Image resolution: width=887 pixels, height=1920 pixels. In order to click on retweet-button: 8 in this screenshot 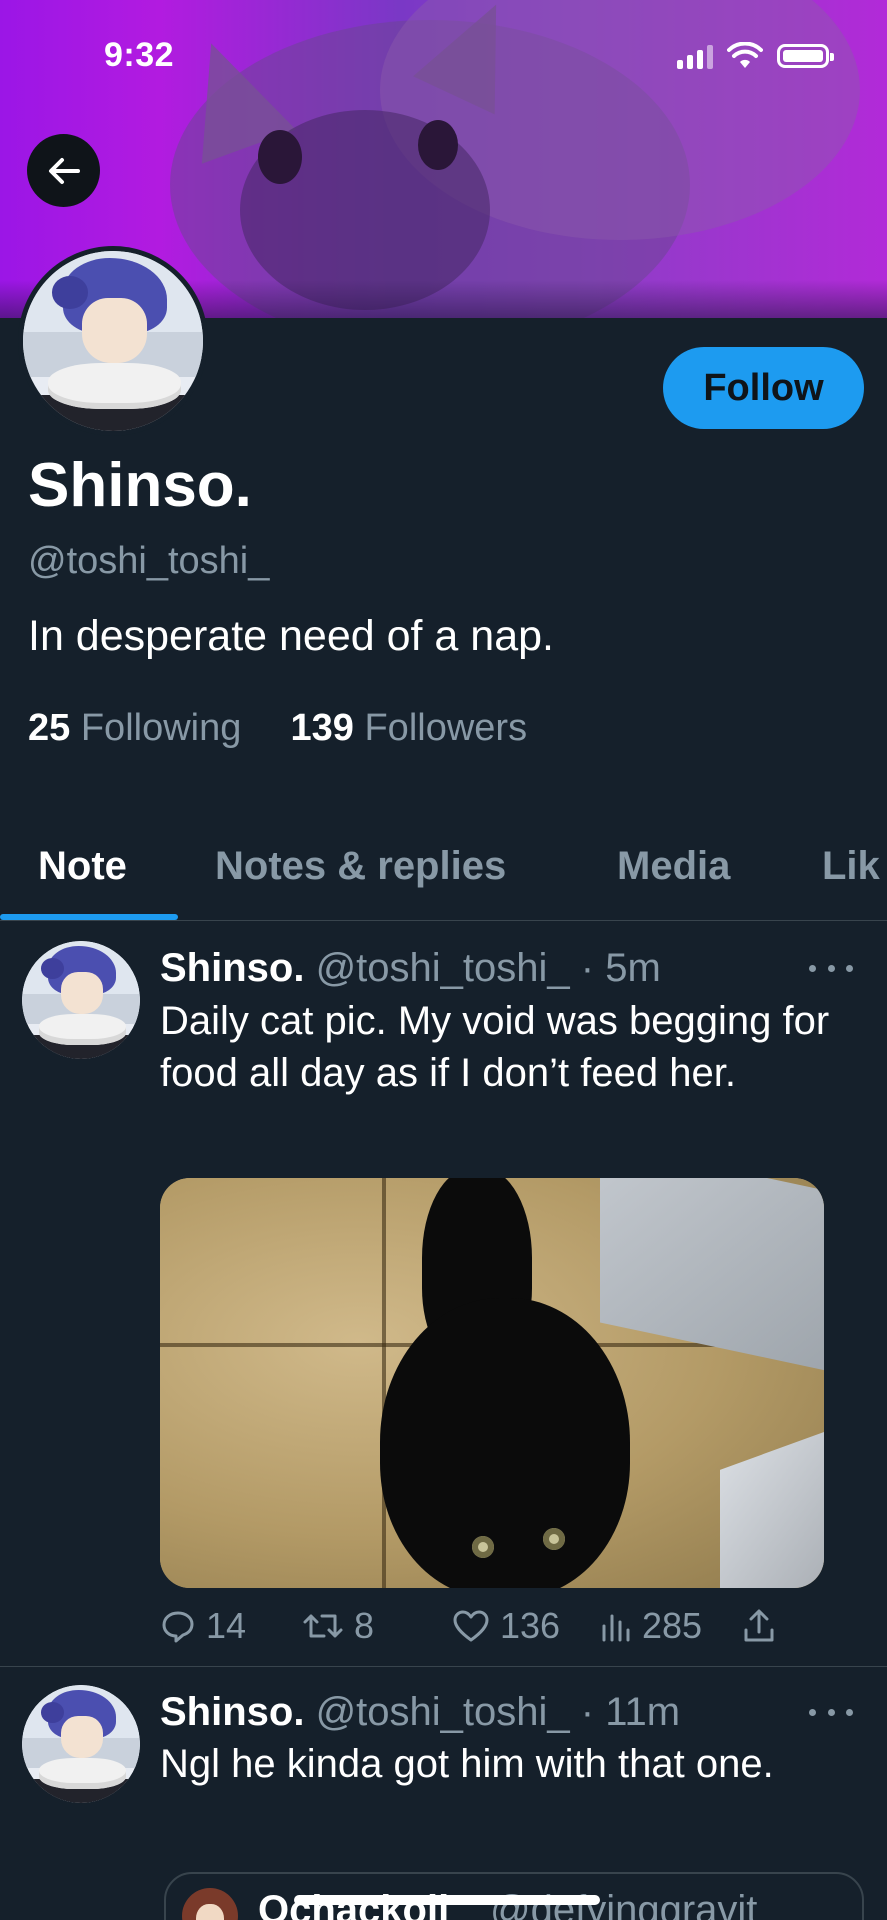, I will do `click(338, 1626)`.